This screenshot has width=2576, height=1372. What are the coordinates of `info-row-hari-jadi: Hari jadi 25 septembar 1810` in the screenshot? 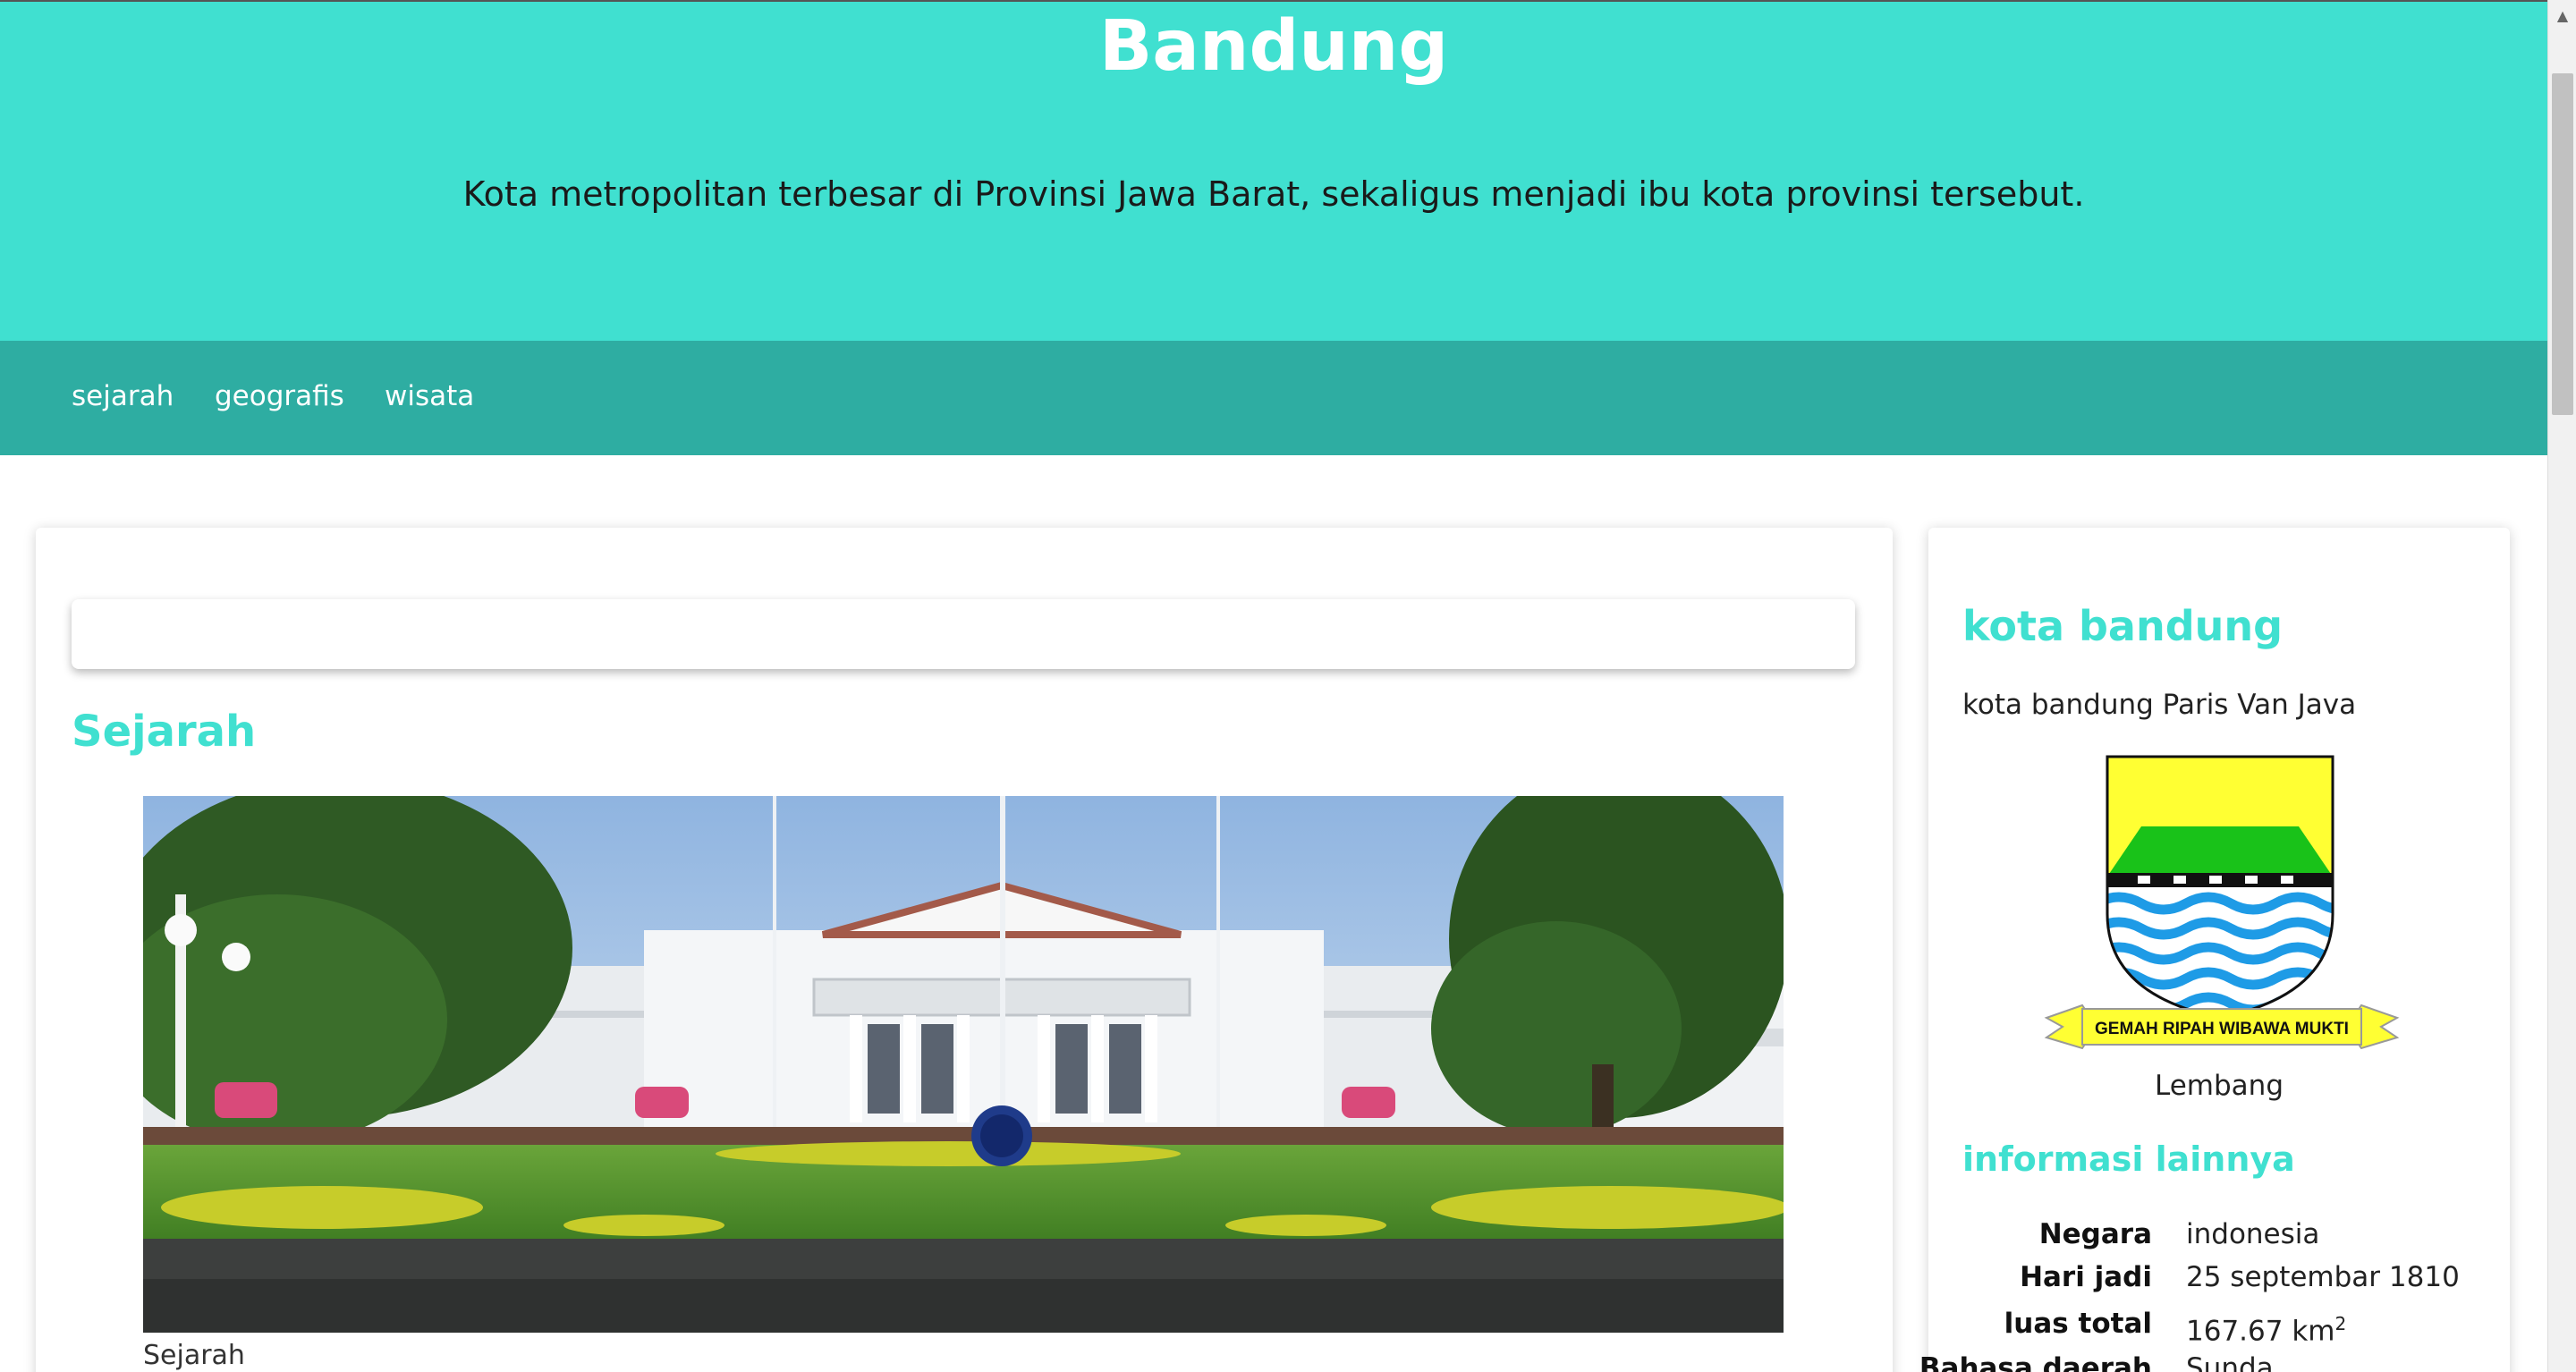 It's located at (2219, 1279).